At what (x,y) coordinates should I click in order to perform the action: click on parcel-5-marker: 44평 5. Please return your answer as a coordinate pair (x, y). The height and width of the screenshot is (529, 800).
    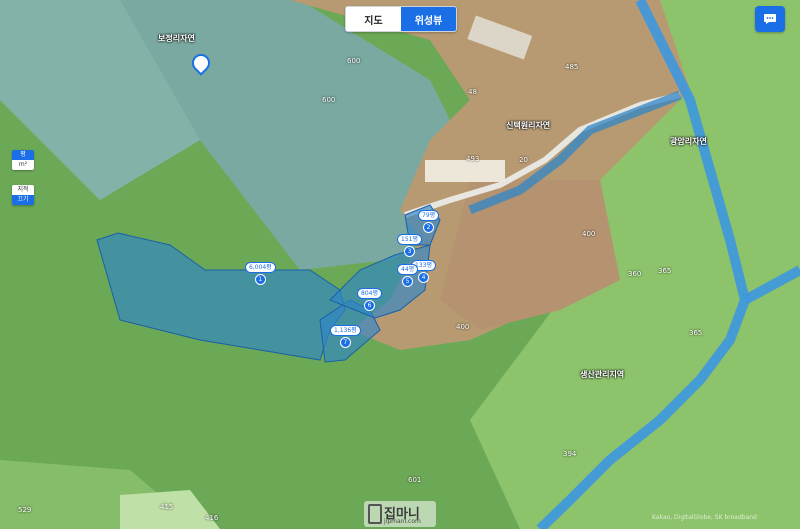
    Looking at the image, I should click on (408, 275).